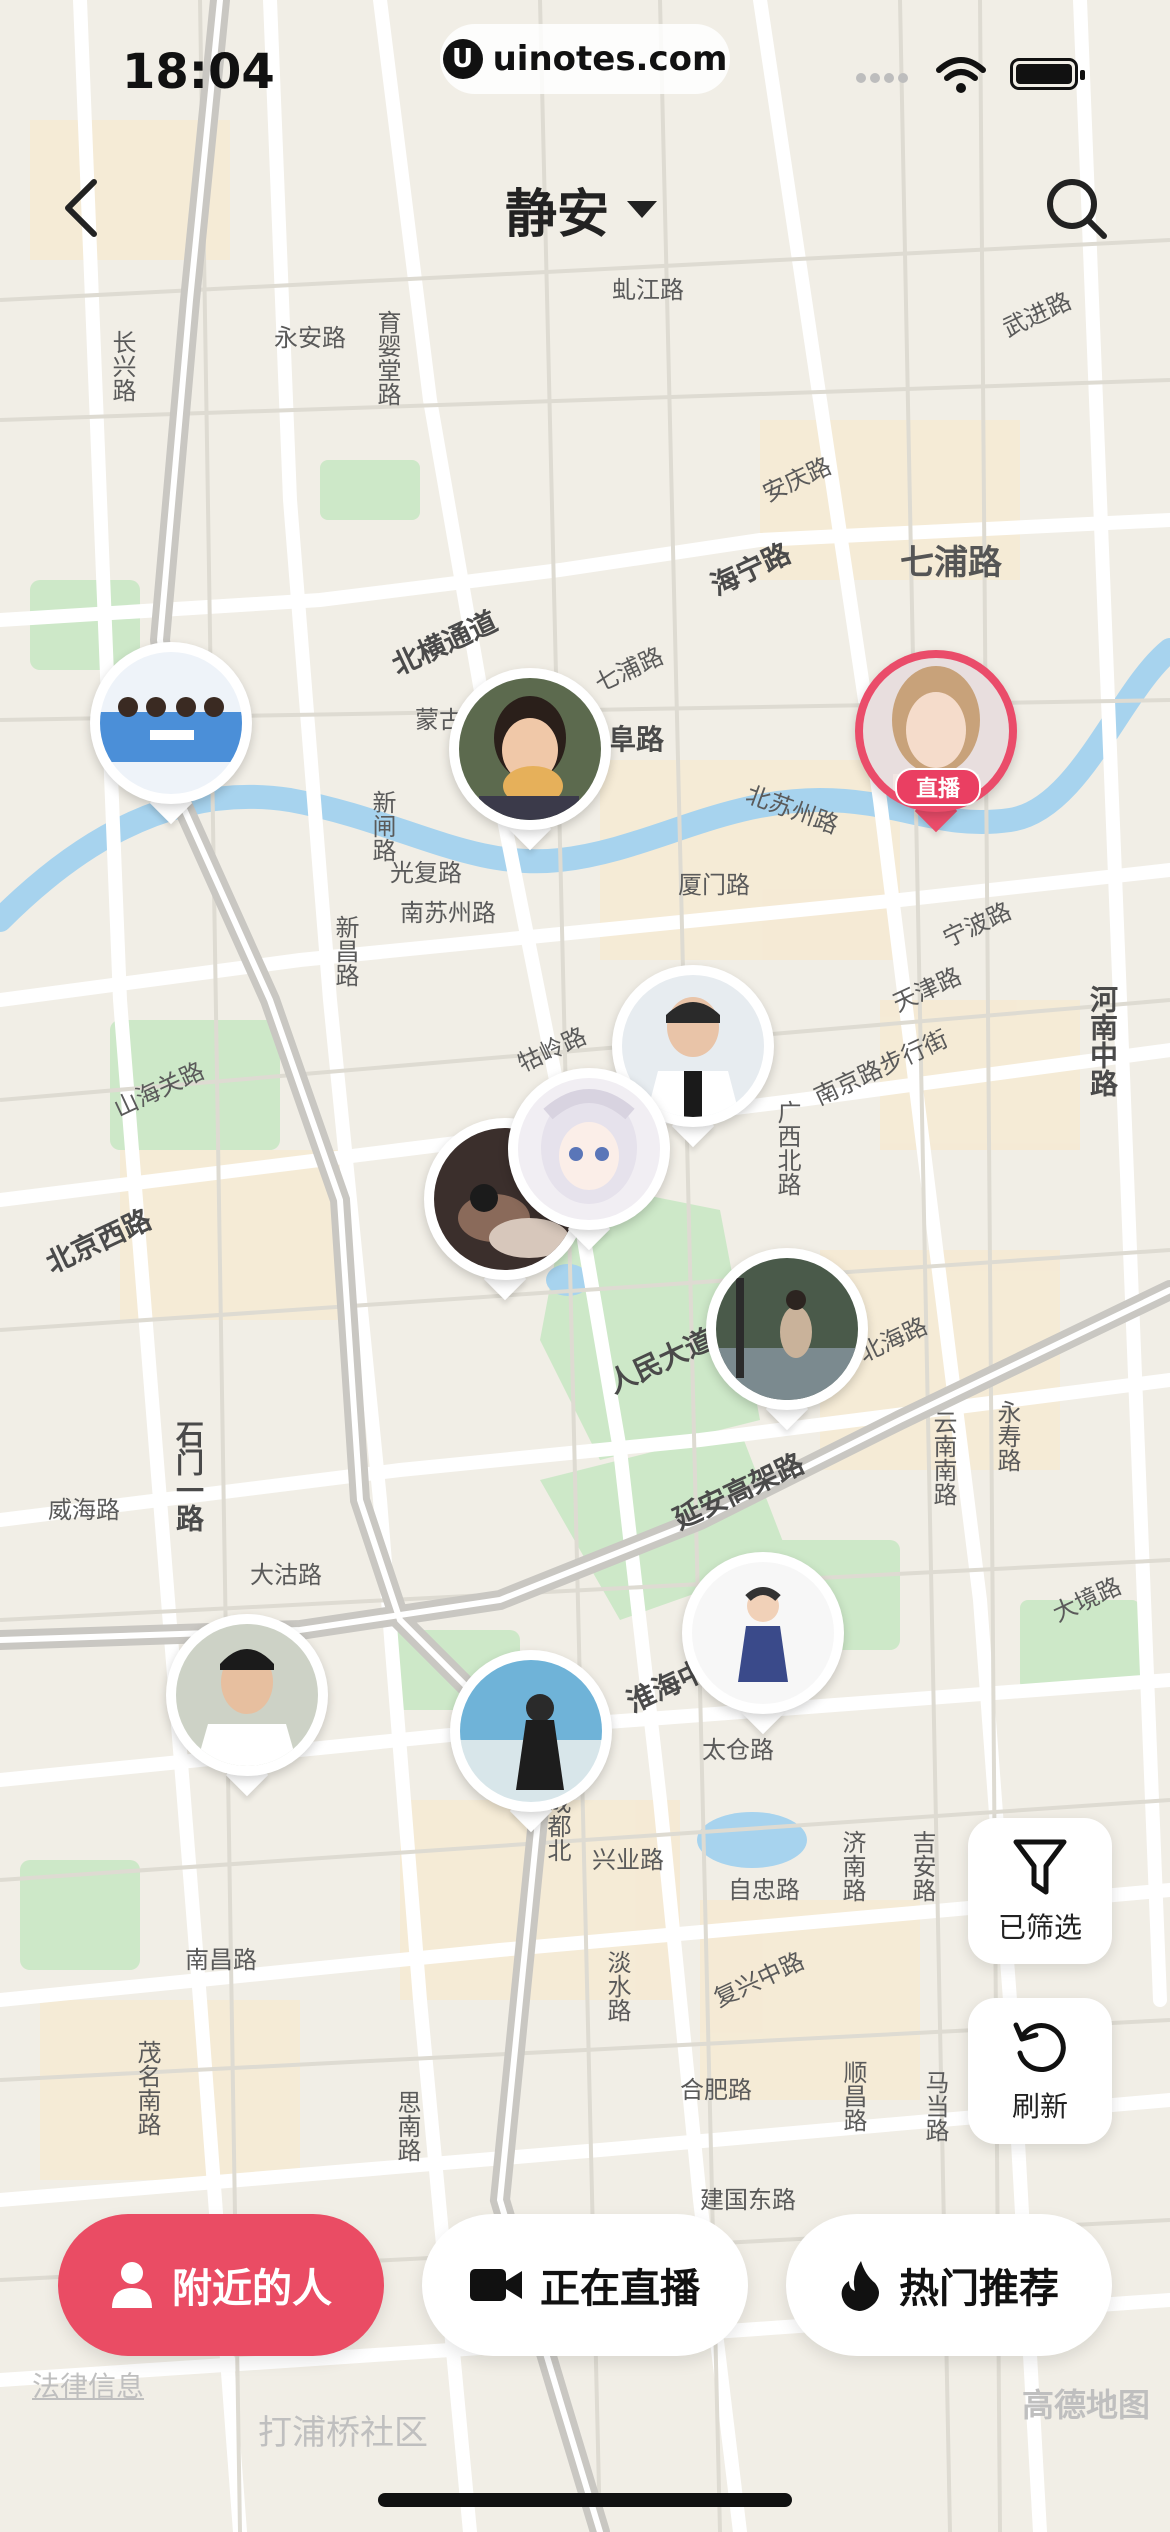  I want to click on map-label: 太仓路, so click(738, 1750).